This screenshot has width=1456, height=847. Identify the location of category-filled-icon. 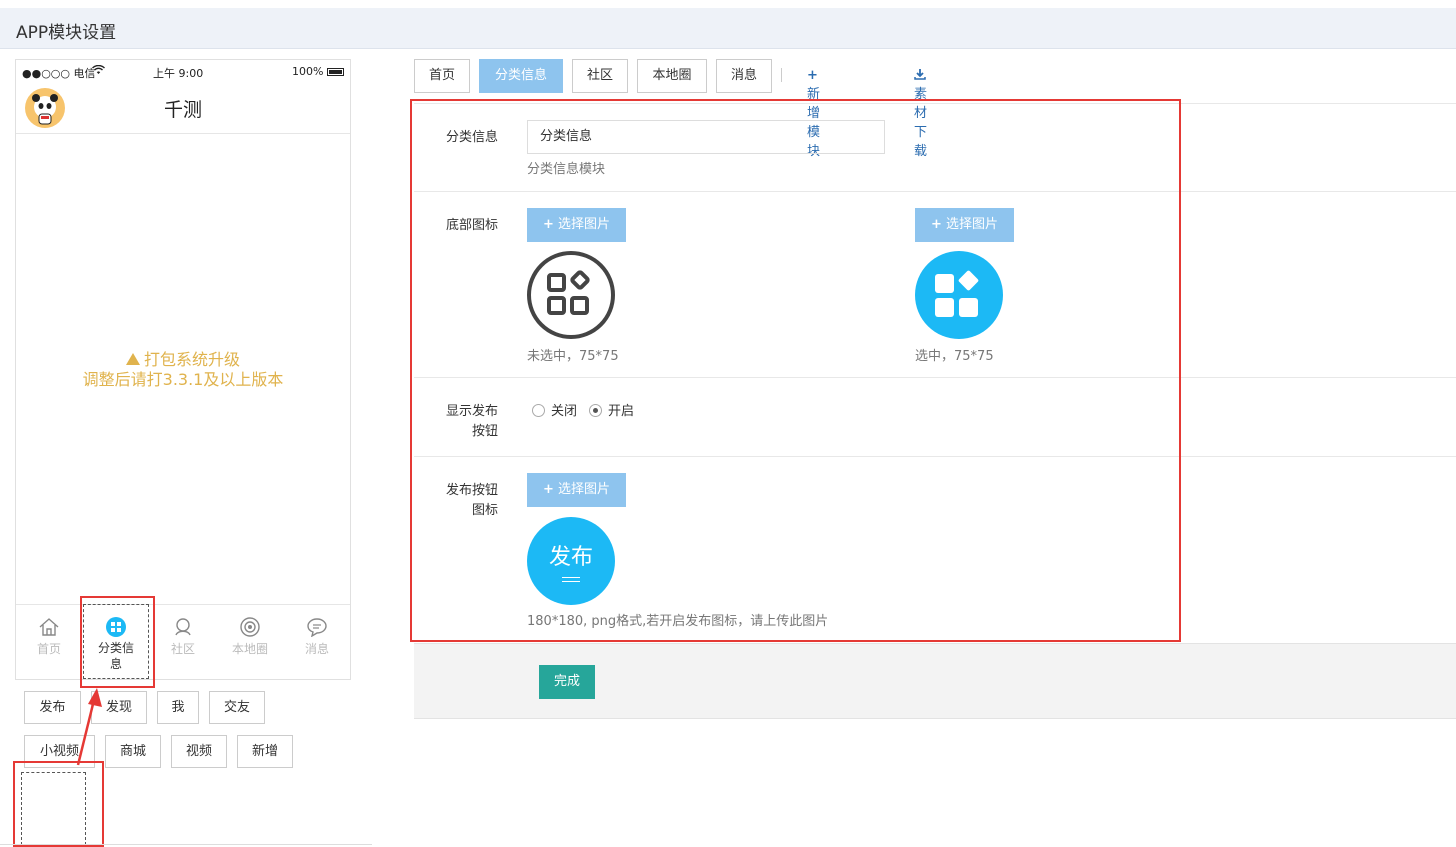
(957, 293).